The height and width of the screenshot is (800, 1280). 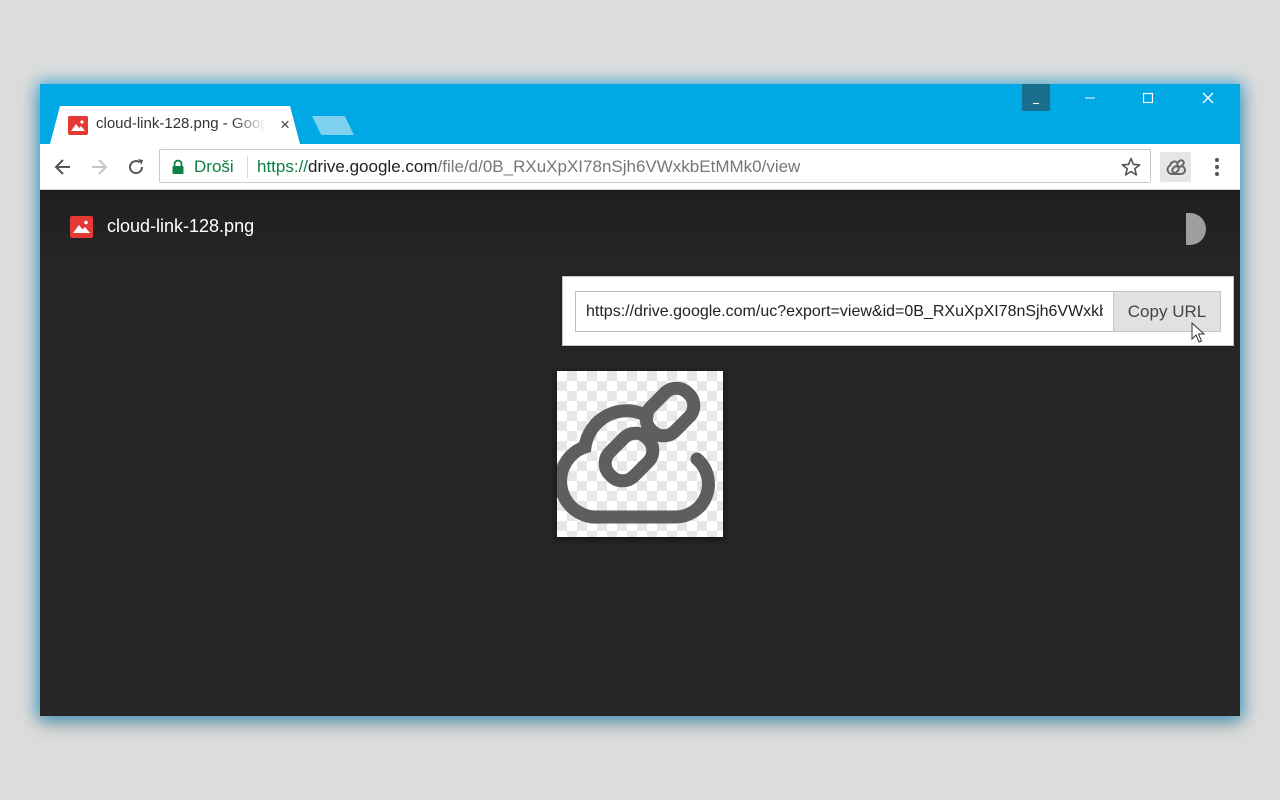 I want to click on forward-arrow-icon, so click(x=100, y=167).